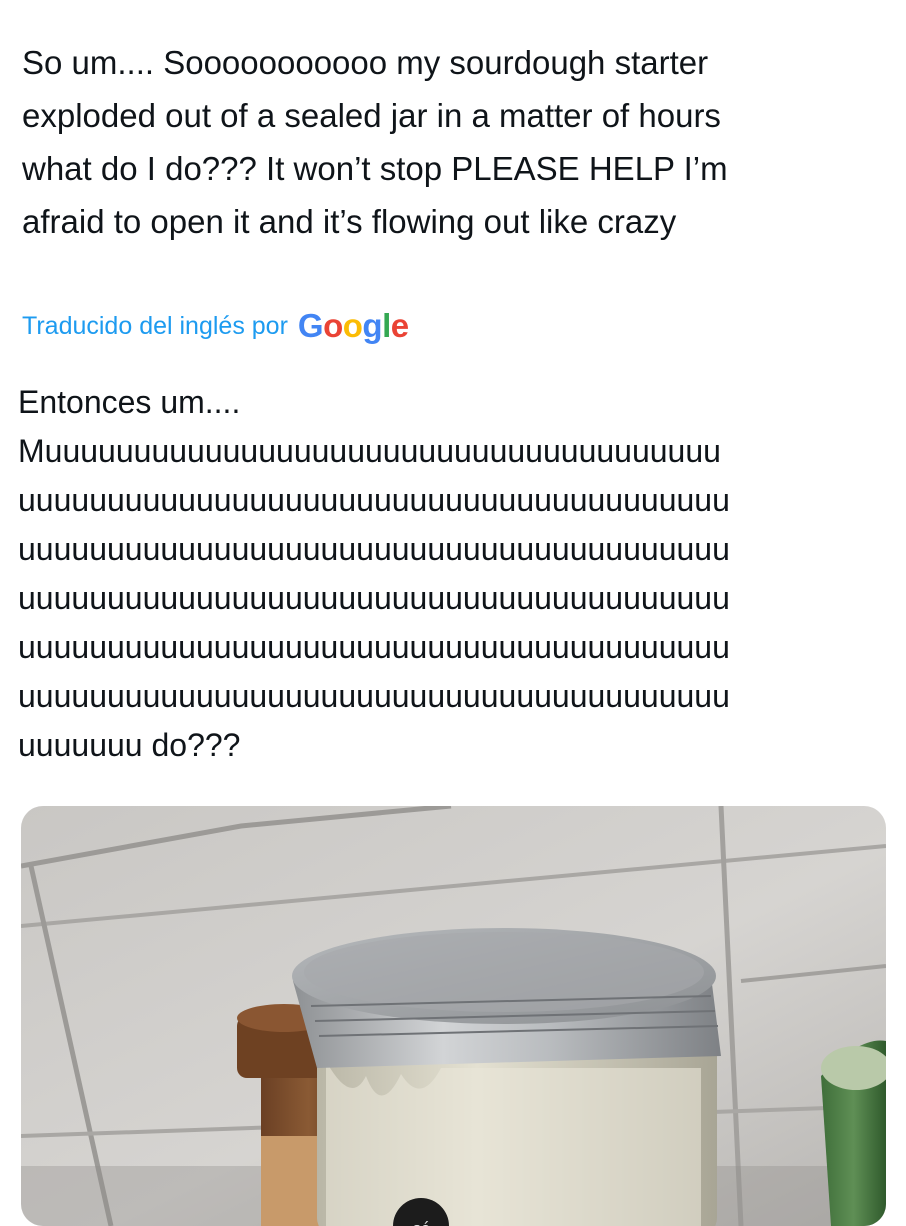 The width and height of the screenshot is (906, 1226). Describe the element at coordinates (386, 325) in the screenshot. I see `google-logo-letter: l` at that location.